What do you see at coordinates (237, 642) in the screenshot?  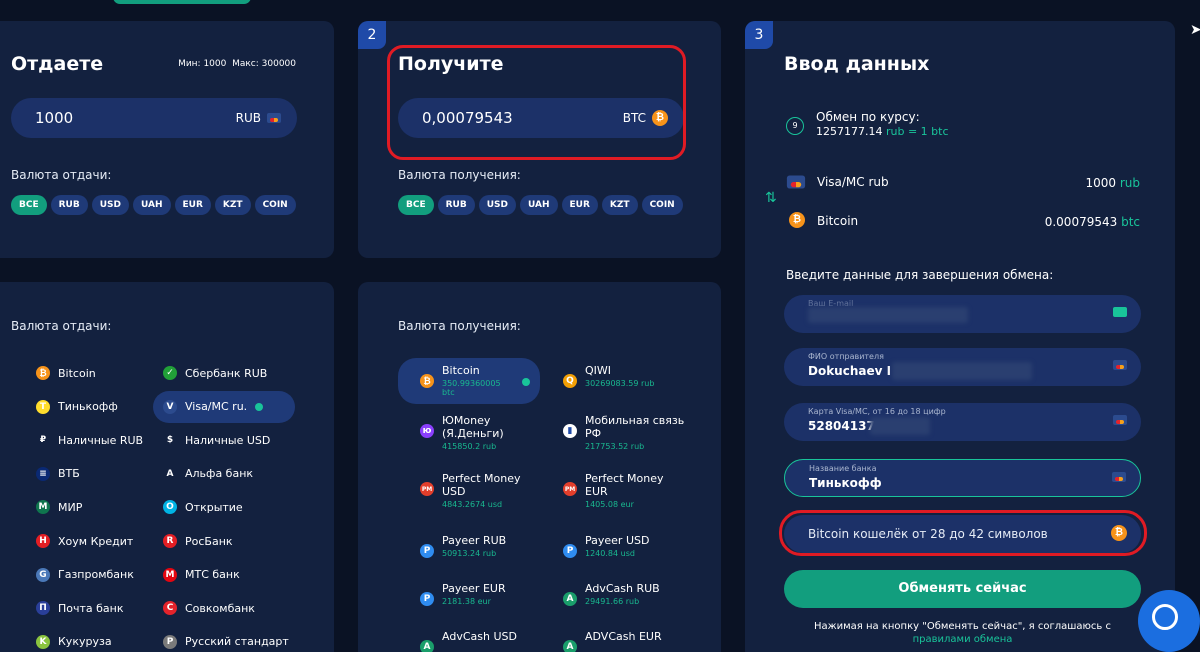 I see `currency-name: Русский стандарт` at bounding box center [237, 642].